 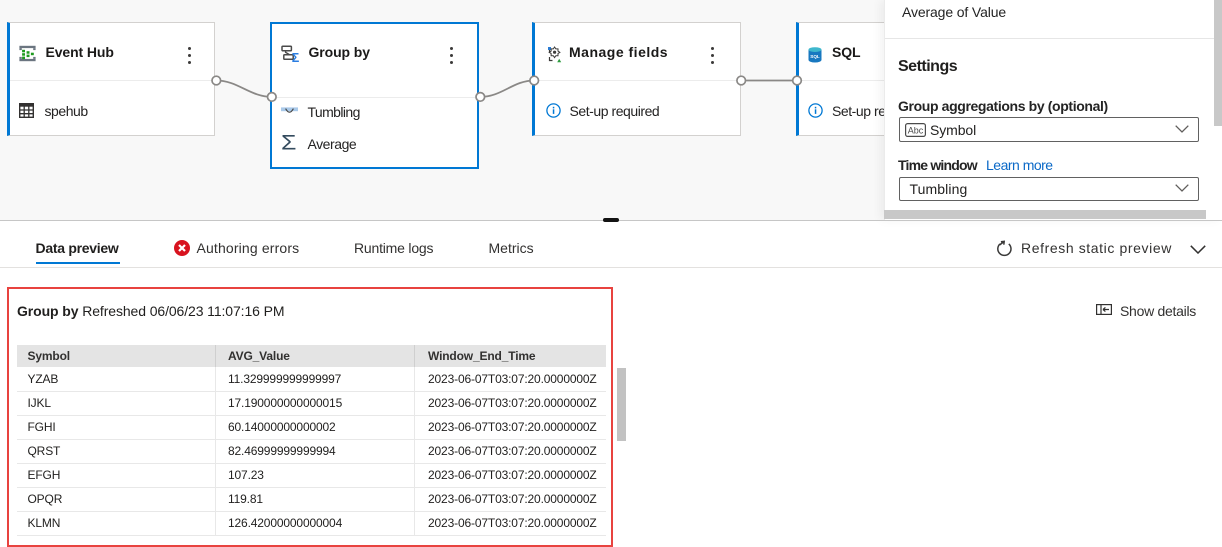 What do you see at coordinates (915, 130) in the screenshot?
I see `svg-text: Abc` at bounding box center [915, 130].